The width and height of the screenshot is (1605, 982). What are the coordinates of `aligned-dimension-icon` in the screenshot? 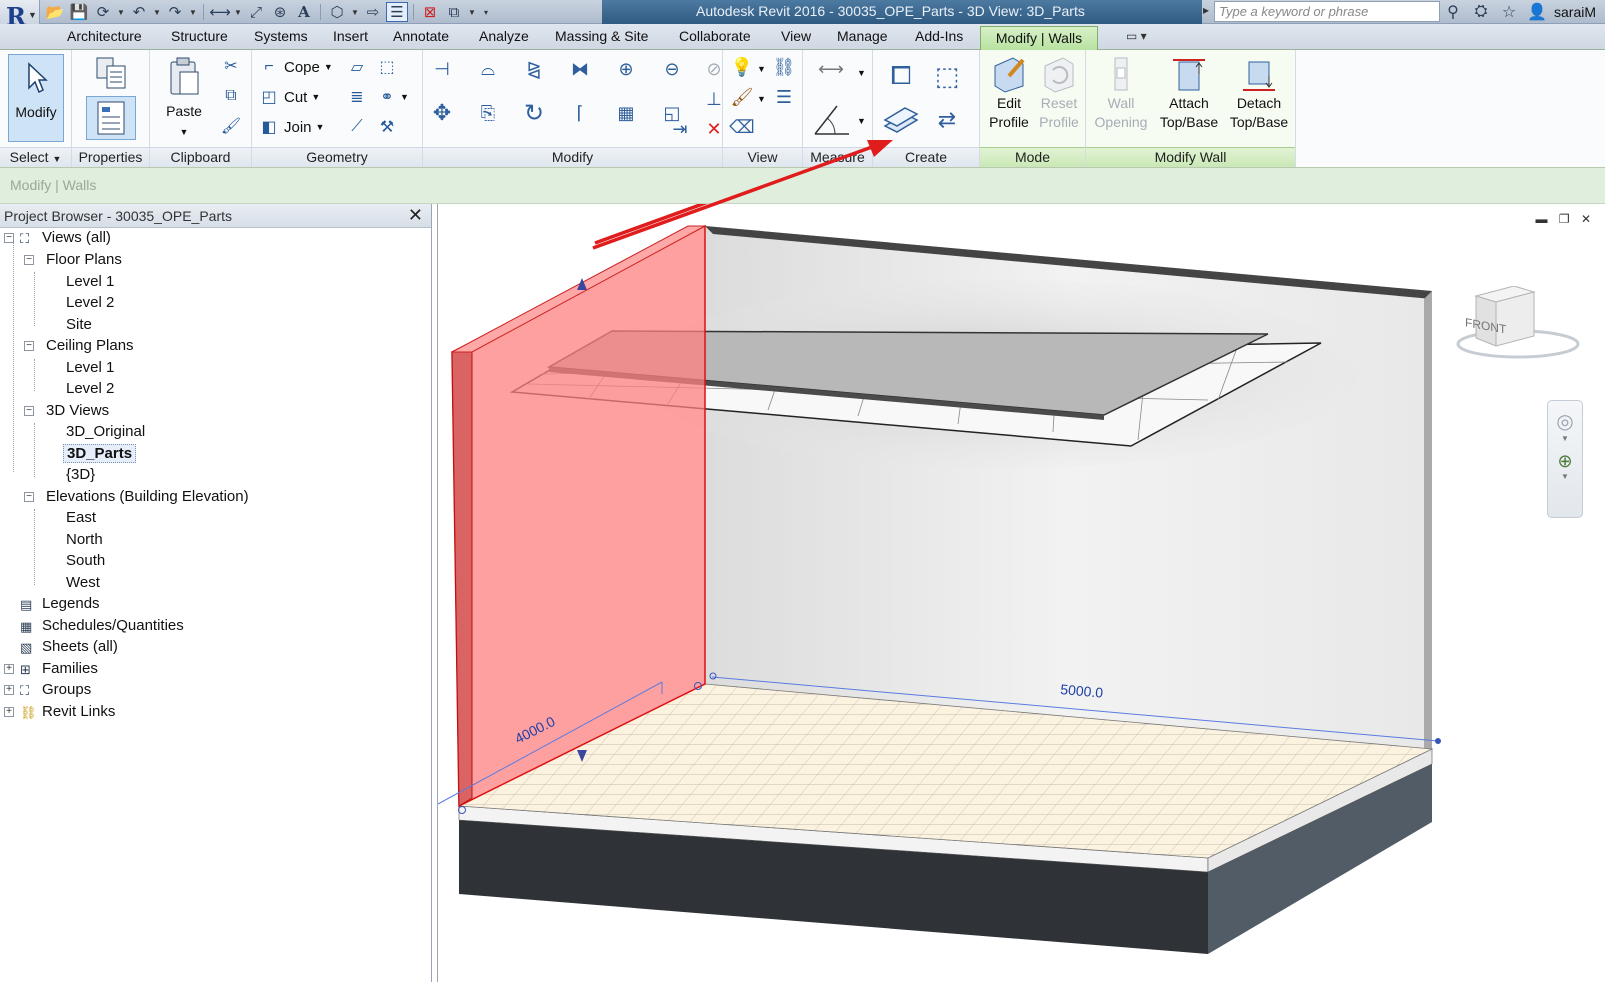 It's located at (833, 120).